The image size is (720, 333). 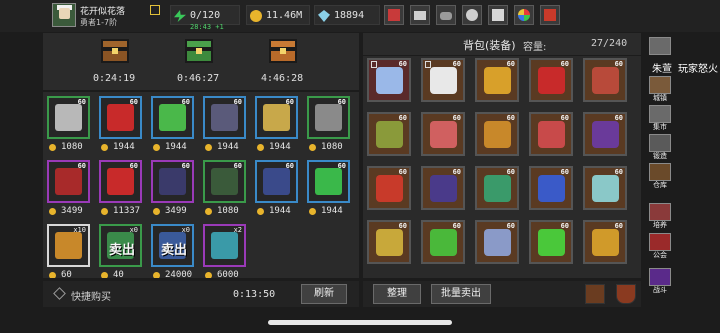 I want to click on boots-icon, so click(x=276, y=181).